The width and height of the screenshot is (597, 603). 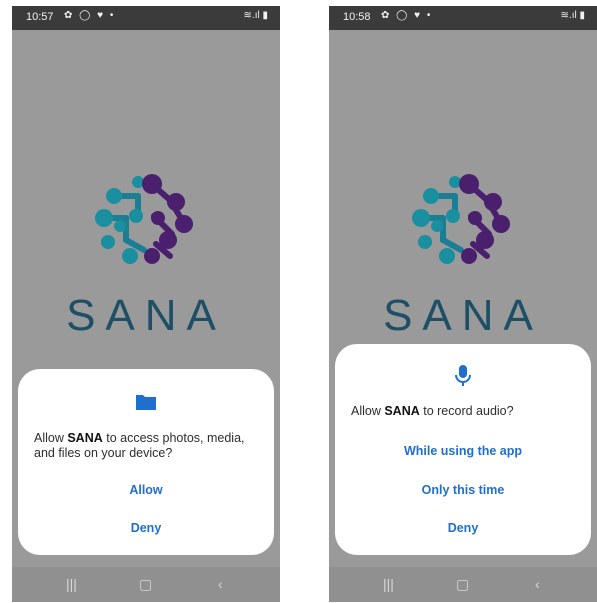 What do you see at coordinates (463, 490) in the screenshot?
I see `only-this-time-button: Only this time` at bounding box center [463, 490].